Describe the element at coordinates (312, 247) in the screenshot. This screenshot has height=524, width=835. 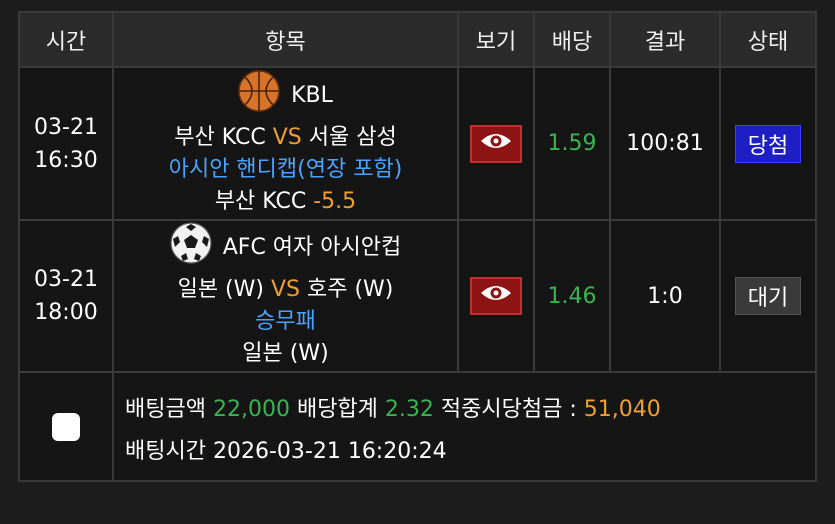
I see `row2-league: AFC 여자 아시안컵` at that location.